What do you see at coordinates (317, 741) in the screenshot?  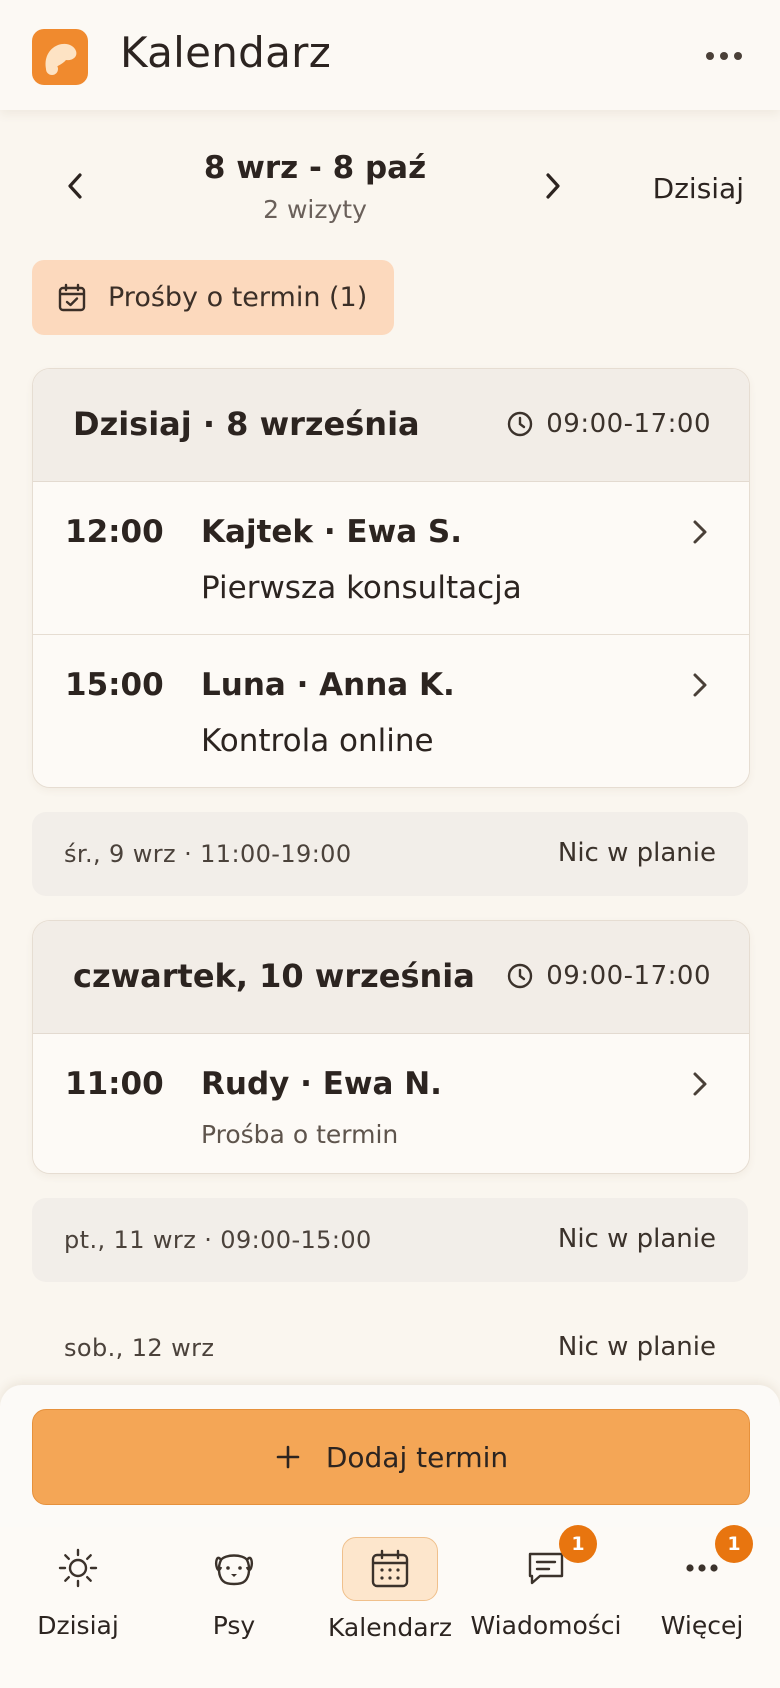 I see `appointment-type: Kontrola online` at bounding box center [317, 741].